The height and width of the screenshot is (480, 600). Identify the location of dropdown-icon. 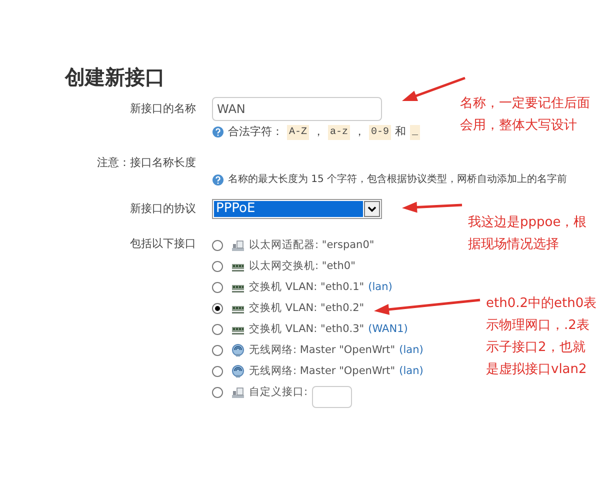
(372, 209).